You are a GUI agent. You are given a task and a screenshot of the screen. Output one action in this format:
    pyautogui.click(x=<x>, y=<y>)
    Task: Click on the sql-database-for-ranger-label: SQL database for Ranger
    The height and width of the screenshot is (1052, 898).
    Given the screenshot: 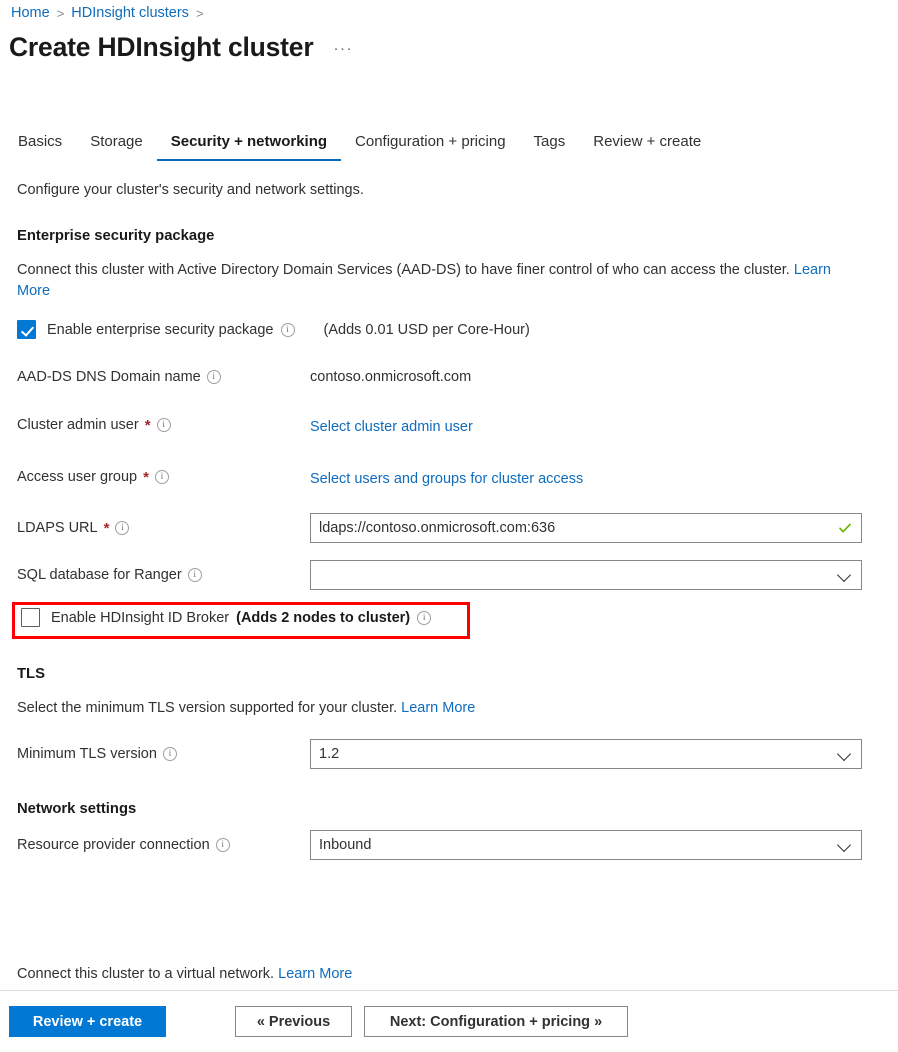 What is the action you would take?
    pyautogui.click(x=109, y=575)
    